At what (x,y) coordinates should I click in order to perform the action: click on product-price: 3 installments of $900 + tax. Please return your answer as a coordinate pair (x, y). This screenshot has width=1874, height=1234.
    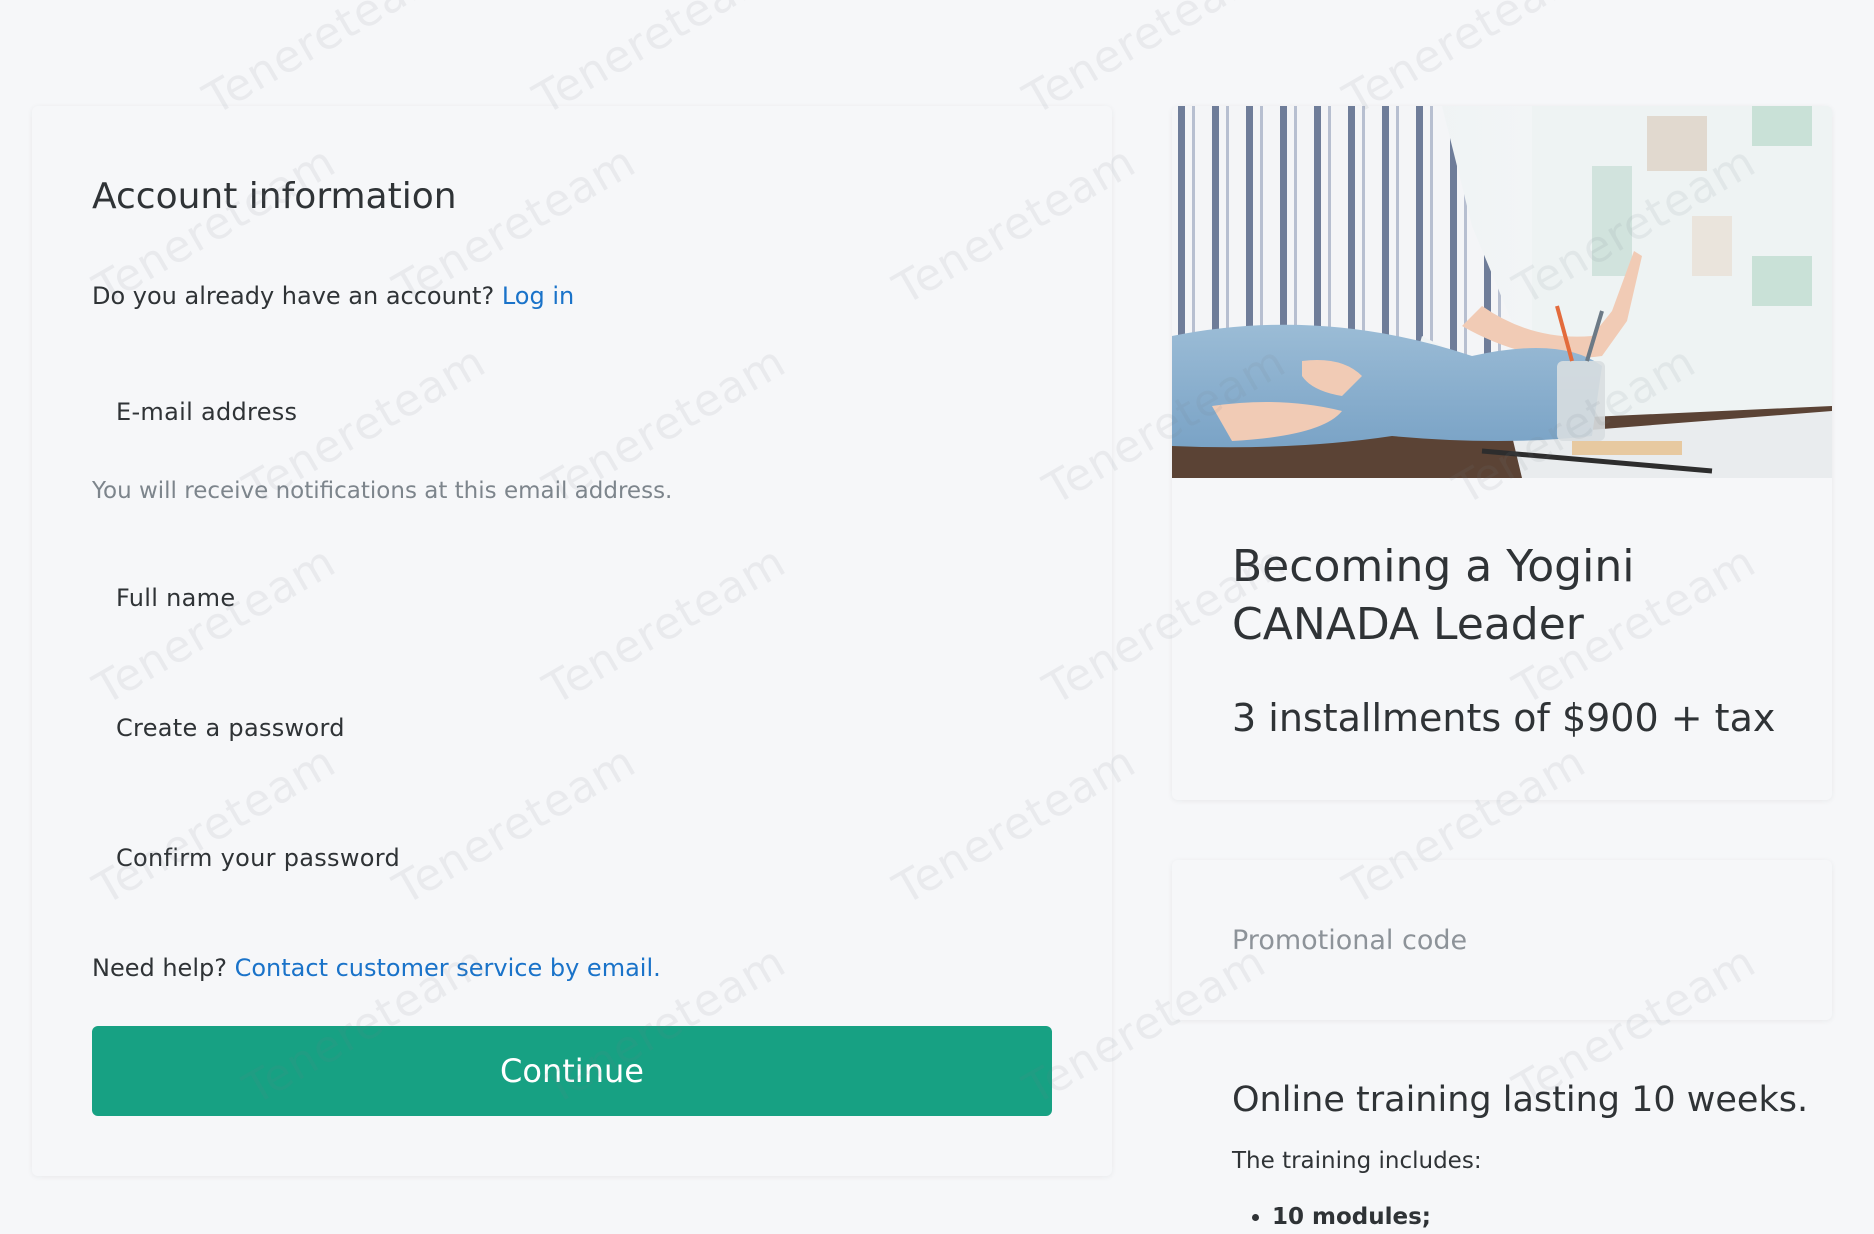
    Looking at the image, I should click on (1504, 718).